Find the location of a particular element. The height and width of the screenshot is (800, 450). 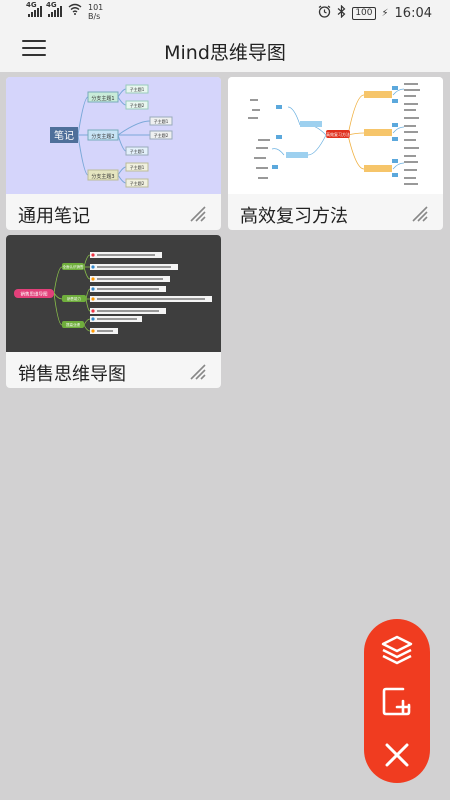

templates-button is located at coordinates (397, 649).